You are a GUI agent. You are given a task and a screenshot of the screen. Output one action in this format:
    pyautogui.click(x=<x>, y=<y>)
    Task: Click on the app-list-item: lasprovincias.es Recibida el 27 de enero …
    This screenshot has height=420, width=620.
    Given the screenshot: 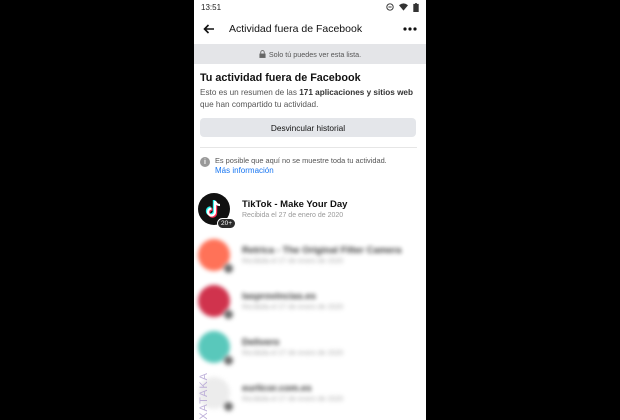 What is the action you would take?
    pyautogui.click(x=310, y=301)
    